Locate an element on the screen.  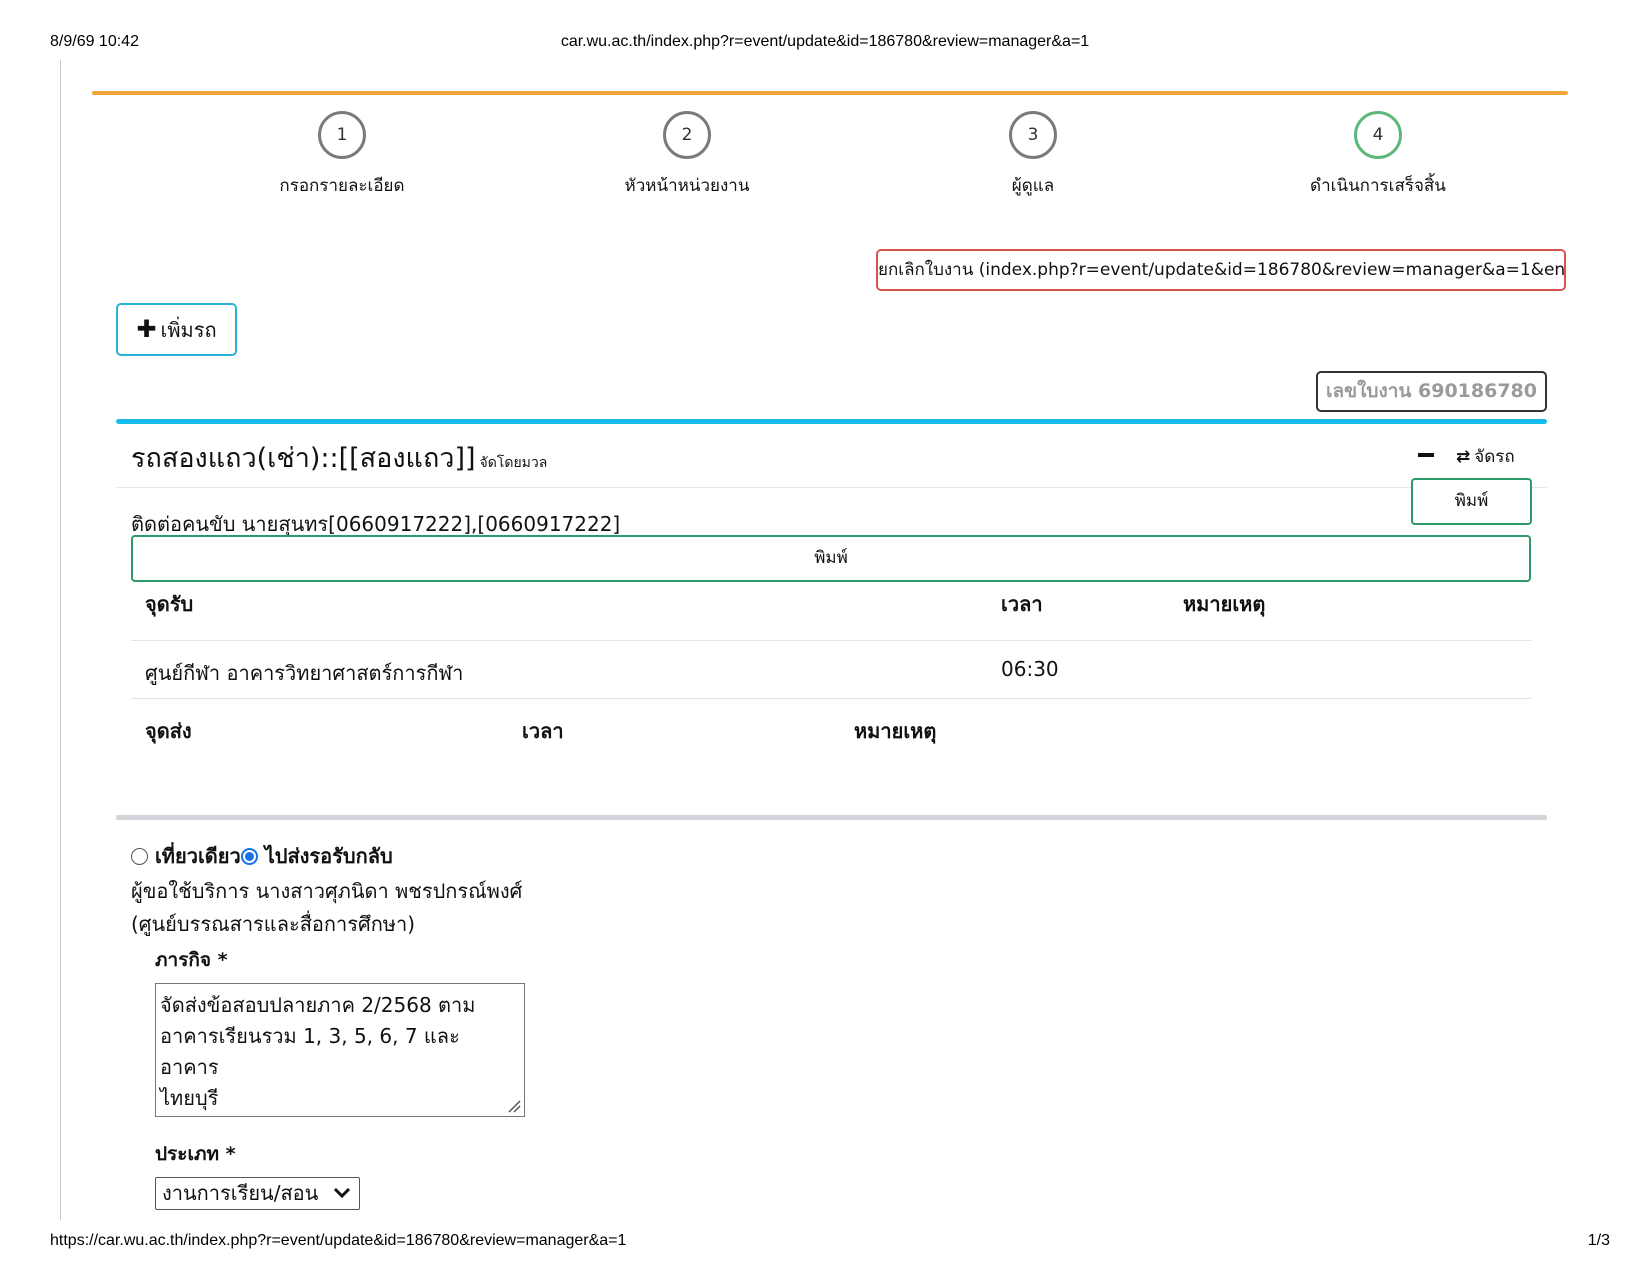
step-2-label: หัวหน้าหน่วยงาน is located at coordinates (687, 186).